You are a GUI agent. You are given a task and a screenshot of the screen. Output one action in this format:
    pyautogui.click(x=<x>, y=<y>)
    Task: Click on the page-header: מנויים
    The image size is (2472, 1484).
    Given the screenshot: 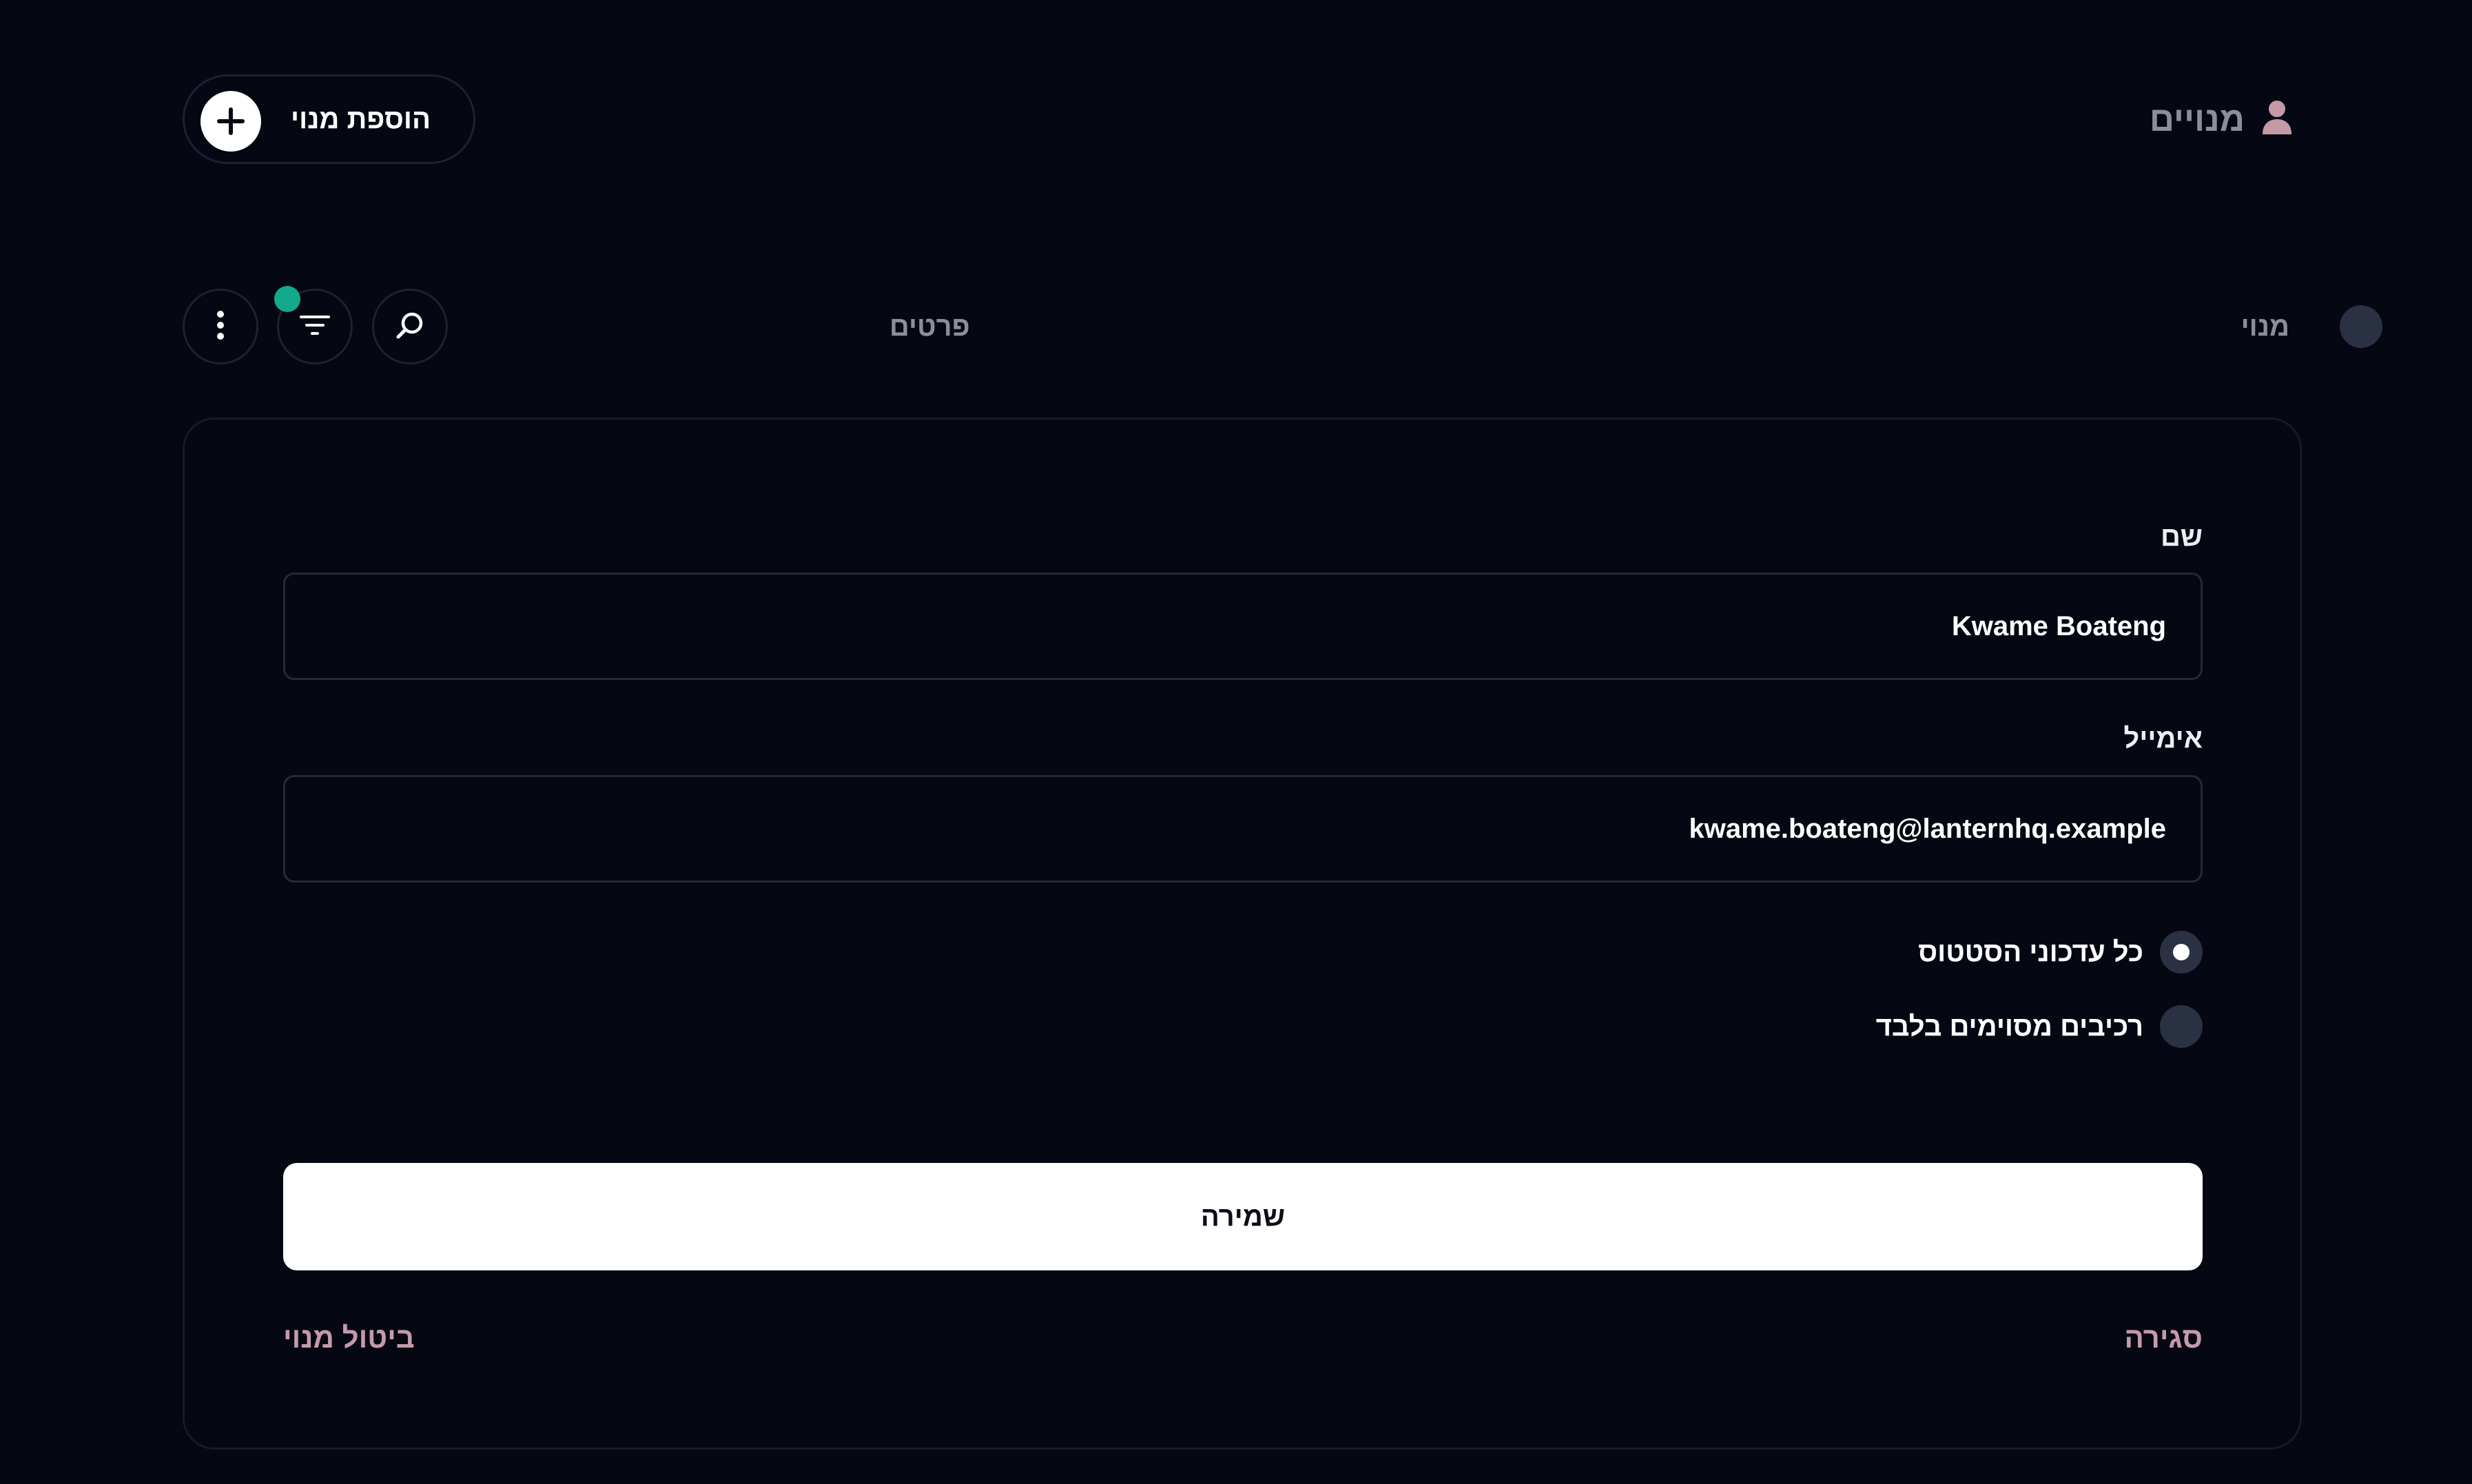 What is the action you would take?
    pyautogui.click(x=2221, y=119)
    